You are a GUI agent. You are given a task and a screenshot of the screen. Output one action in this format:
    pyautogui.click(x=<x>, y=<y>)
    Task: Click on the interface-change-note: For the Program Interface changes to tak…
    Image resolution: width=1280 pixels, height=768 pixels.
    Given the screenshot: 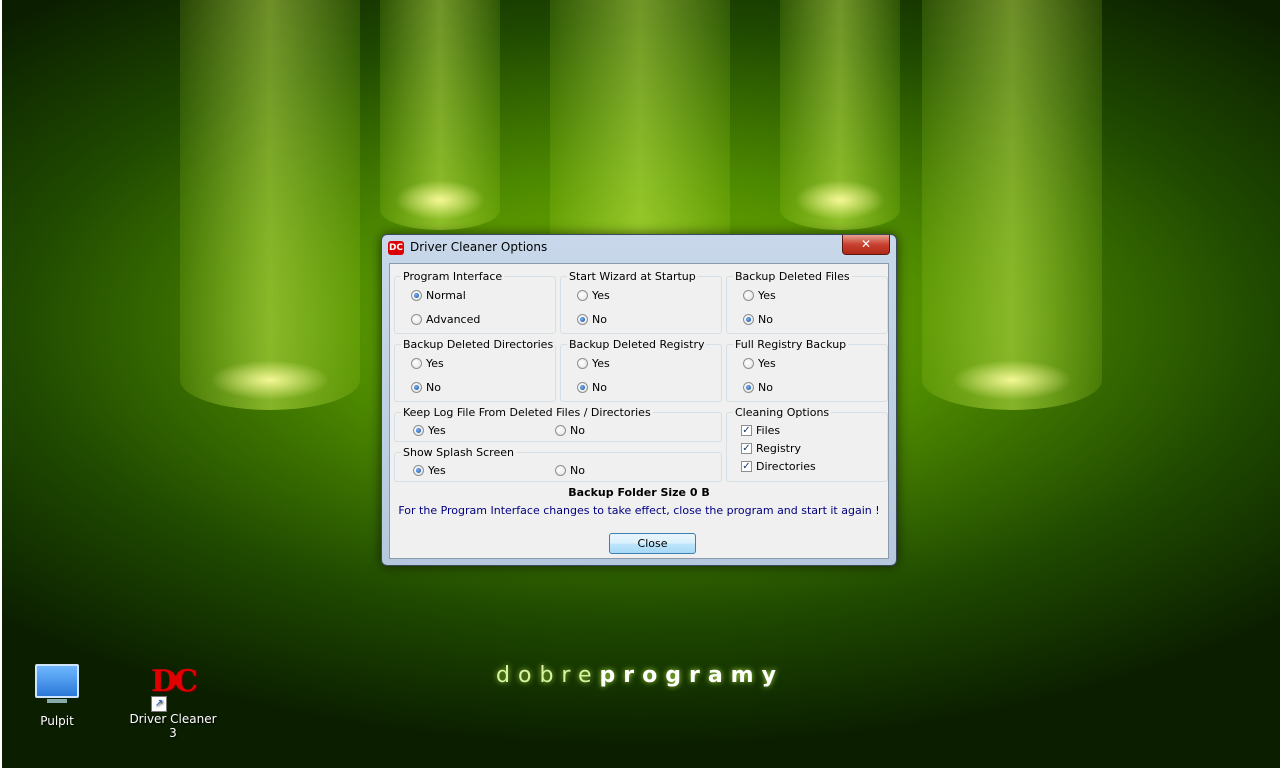 What is the action you would take?
    pyautogui.click(x=639, y=510)
    